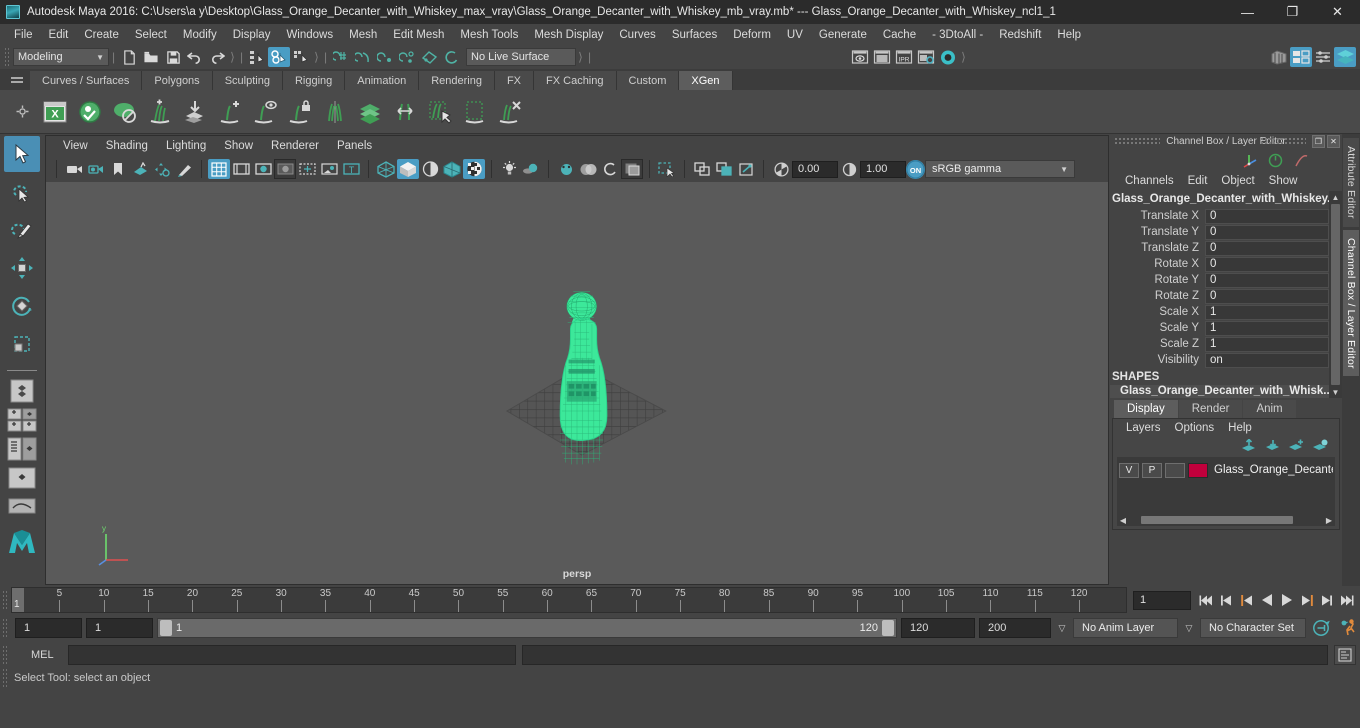  What do you see at coordinates (4, 600) in the screenshot?
I see `timeslider-grip` at bounding box center [4, 600].